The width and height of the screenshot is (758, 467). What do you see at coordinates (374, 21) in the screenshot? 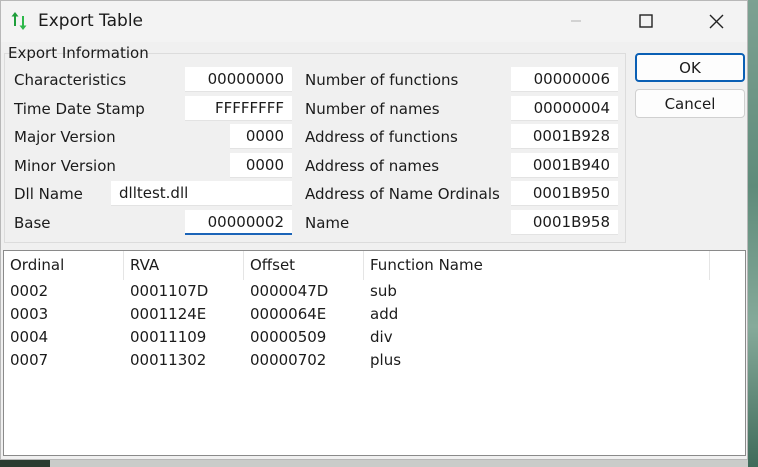
I see `title-bar: Export Table` at bounding box center [374, 21].